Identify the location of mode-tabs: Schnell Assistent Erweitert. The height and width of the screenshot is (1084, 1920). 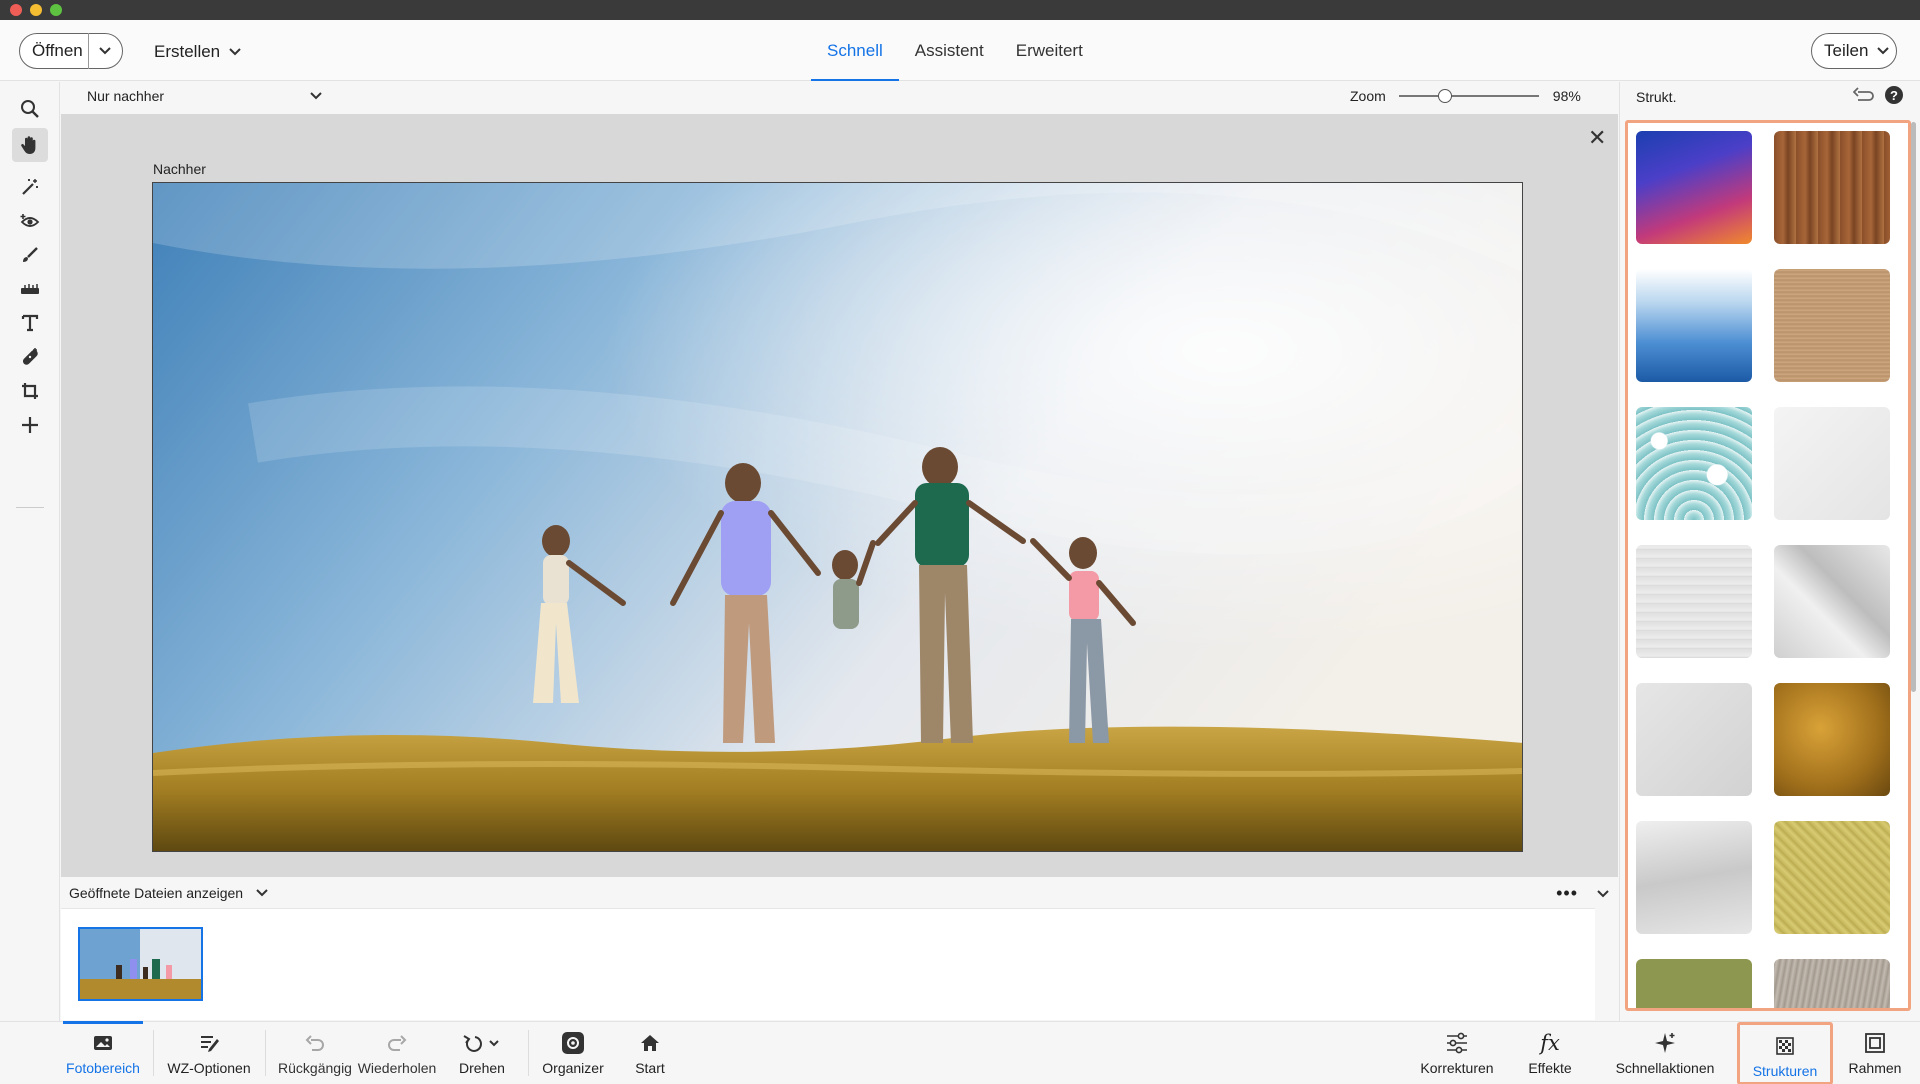
(955, 50).